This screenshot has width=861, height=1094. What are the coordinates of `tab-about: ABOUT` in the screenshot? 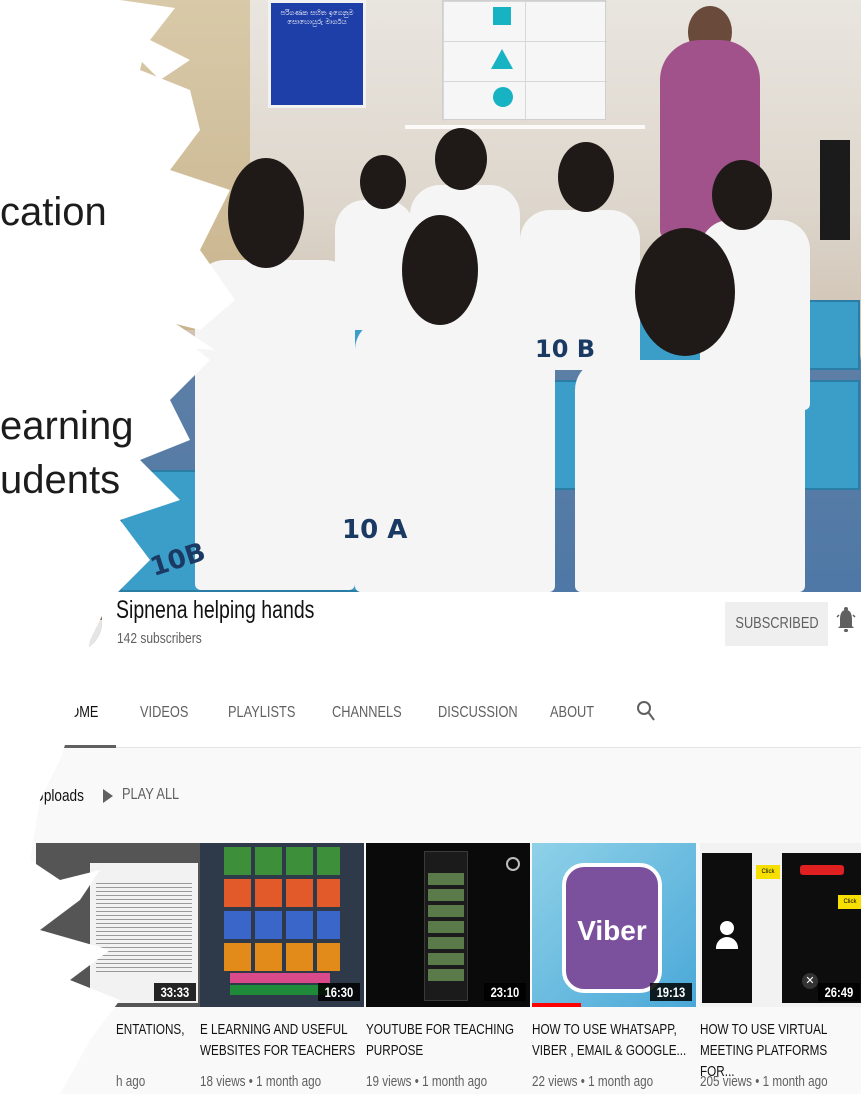 It's located at (572, 713).